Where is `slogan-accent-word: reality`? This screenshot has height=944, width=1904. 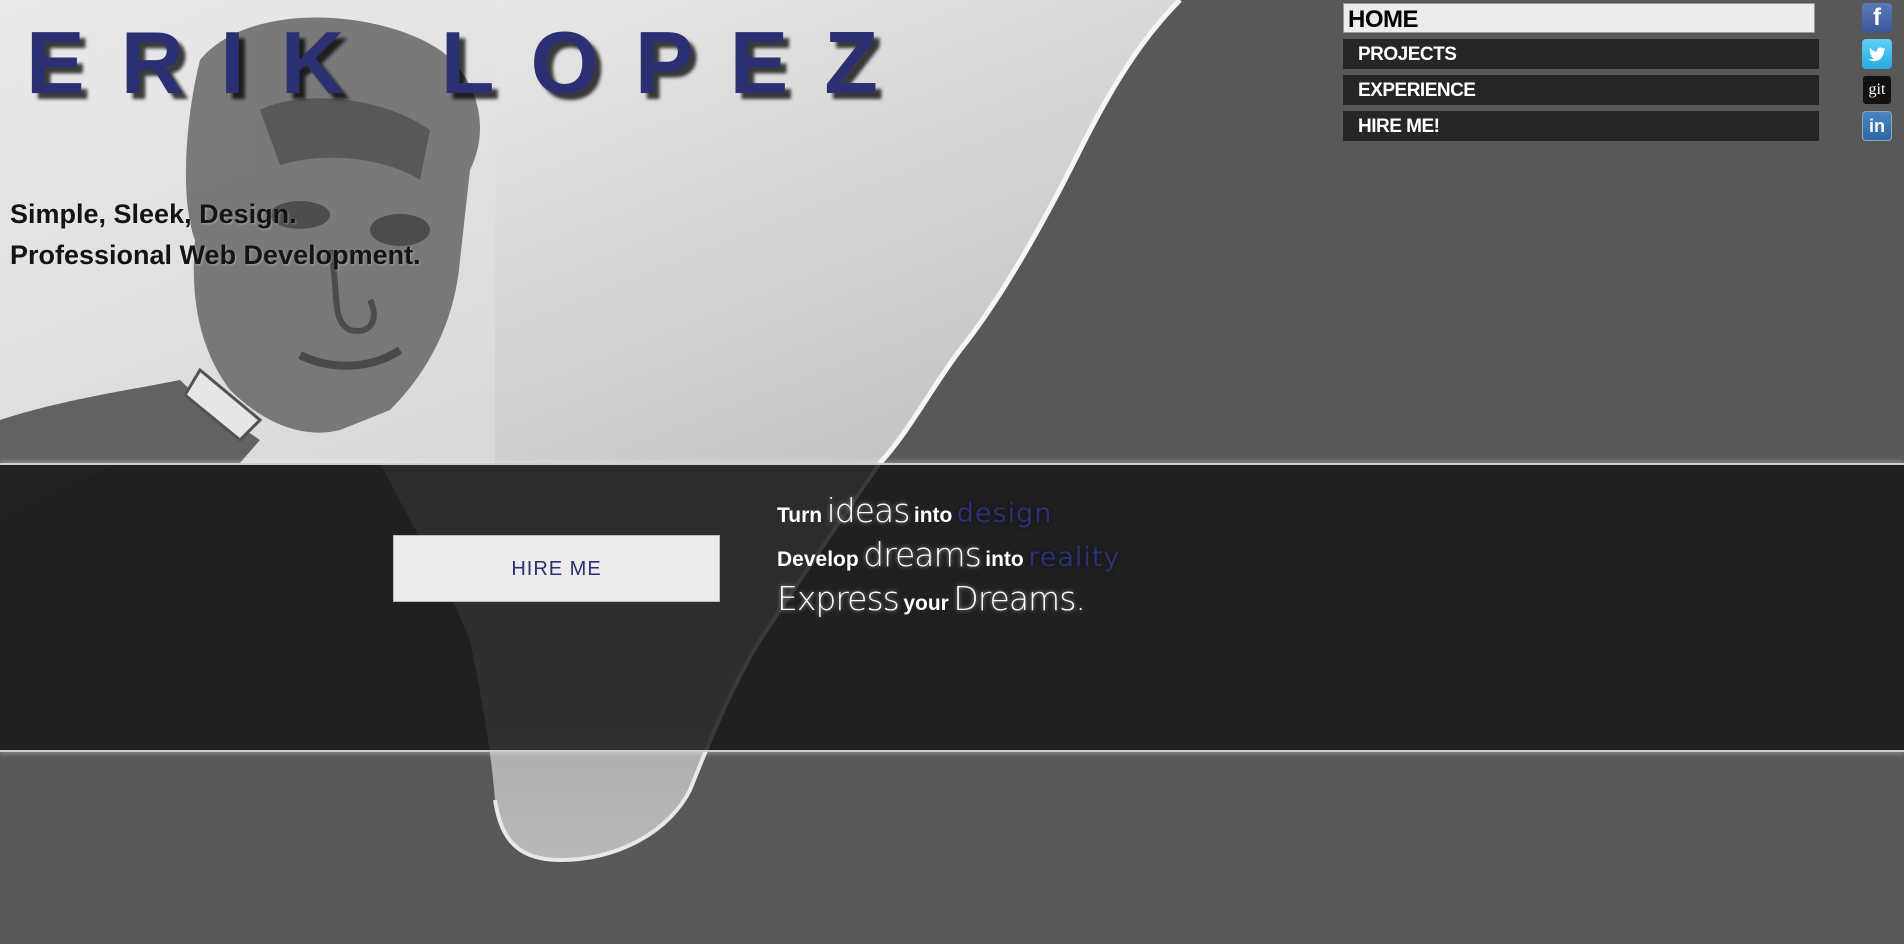
slogan-accent-word: reality is located at coordinates (1074, 557).